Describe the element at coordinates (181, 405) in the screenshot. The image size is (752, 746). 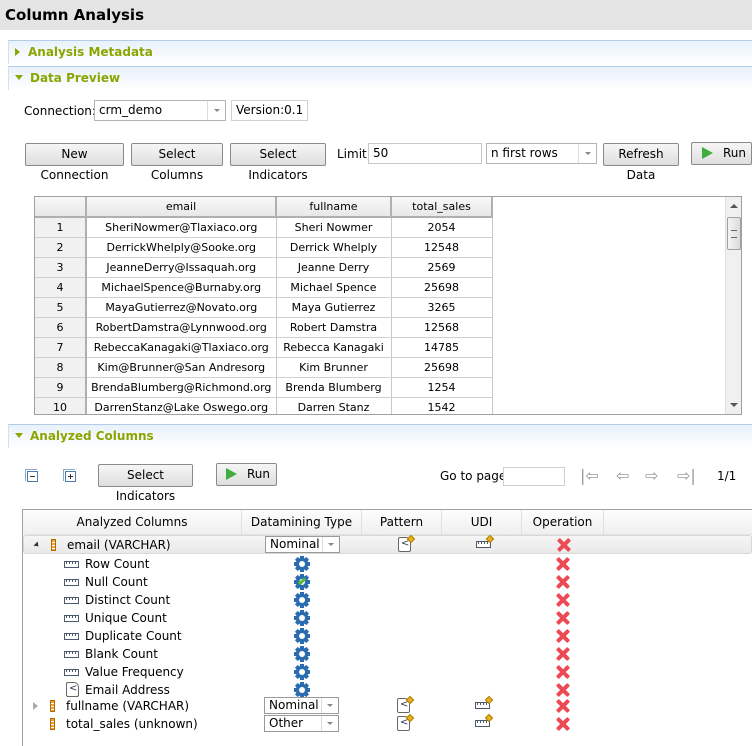
I see `table-cell: DarrenStanz@Lake Oswego.org` at that location.